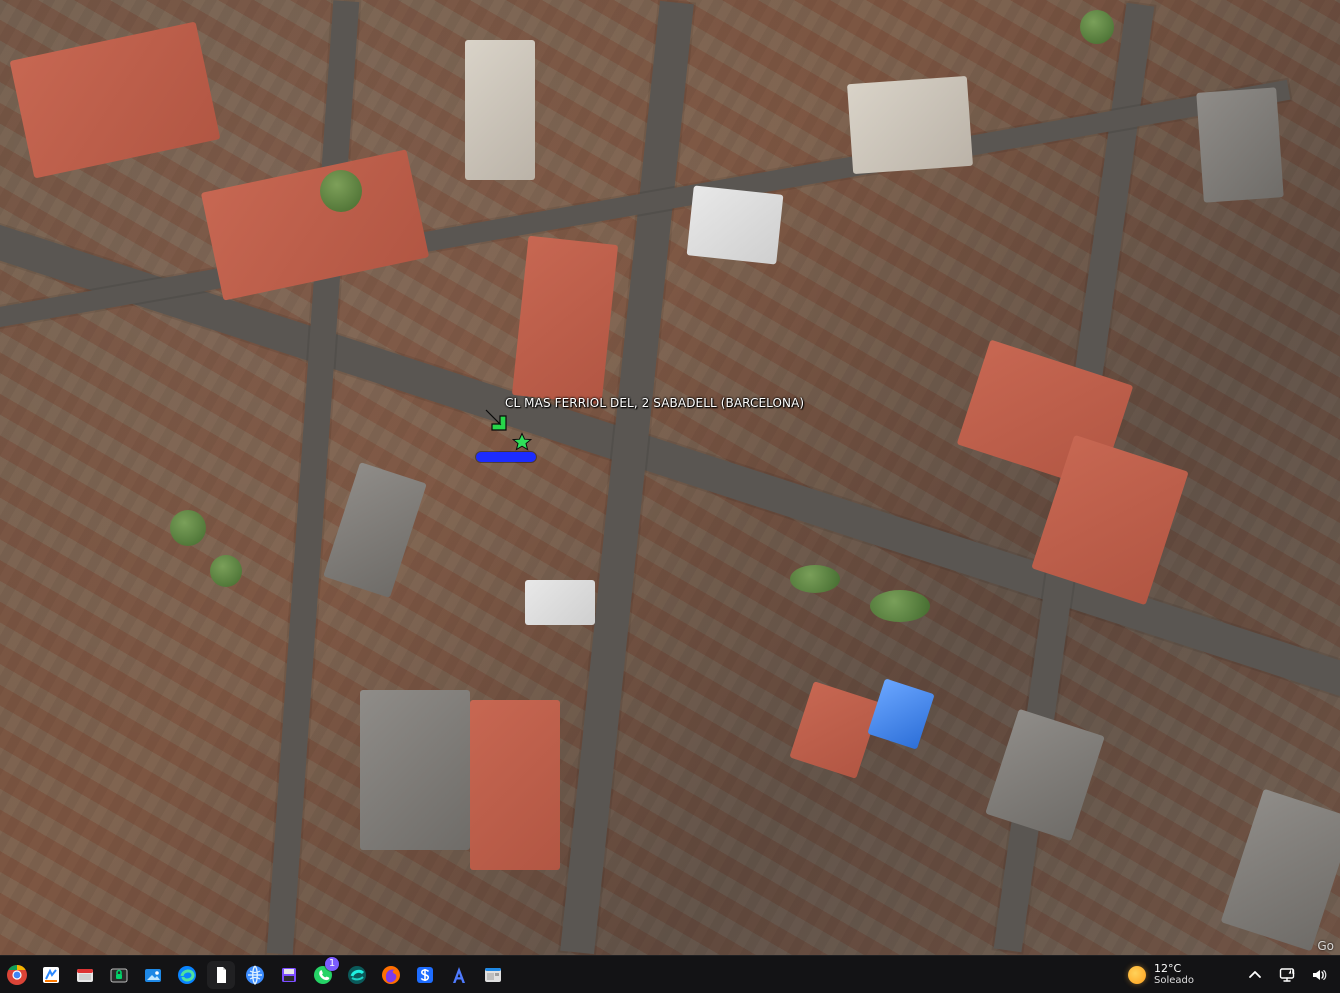 The image size is (1340, 993). I want to click on lock-window-icon, so click(119, 975).